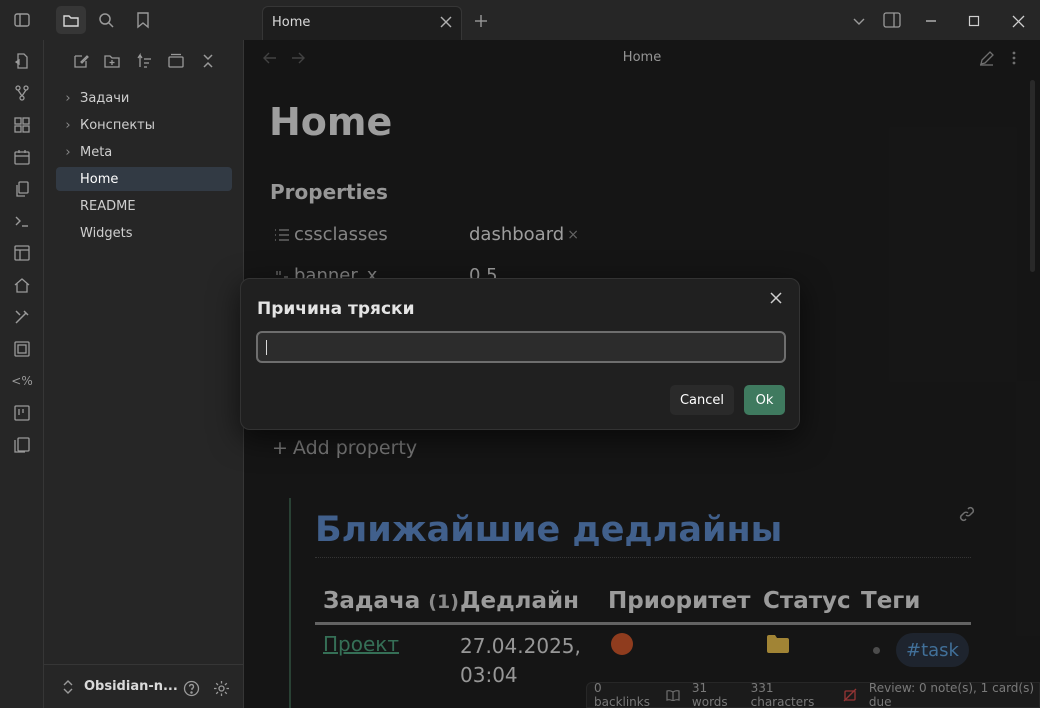 The height and width of the screenshot is (708, 1040). Describe the element at coordinates (22, 61) in the screenshot. I see `open-quick-switcher-icon` at that location.